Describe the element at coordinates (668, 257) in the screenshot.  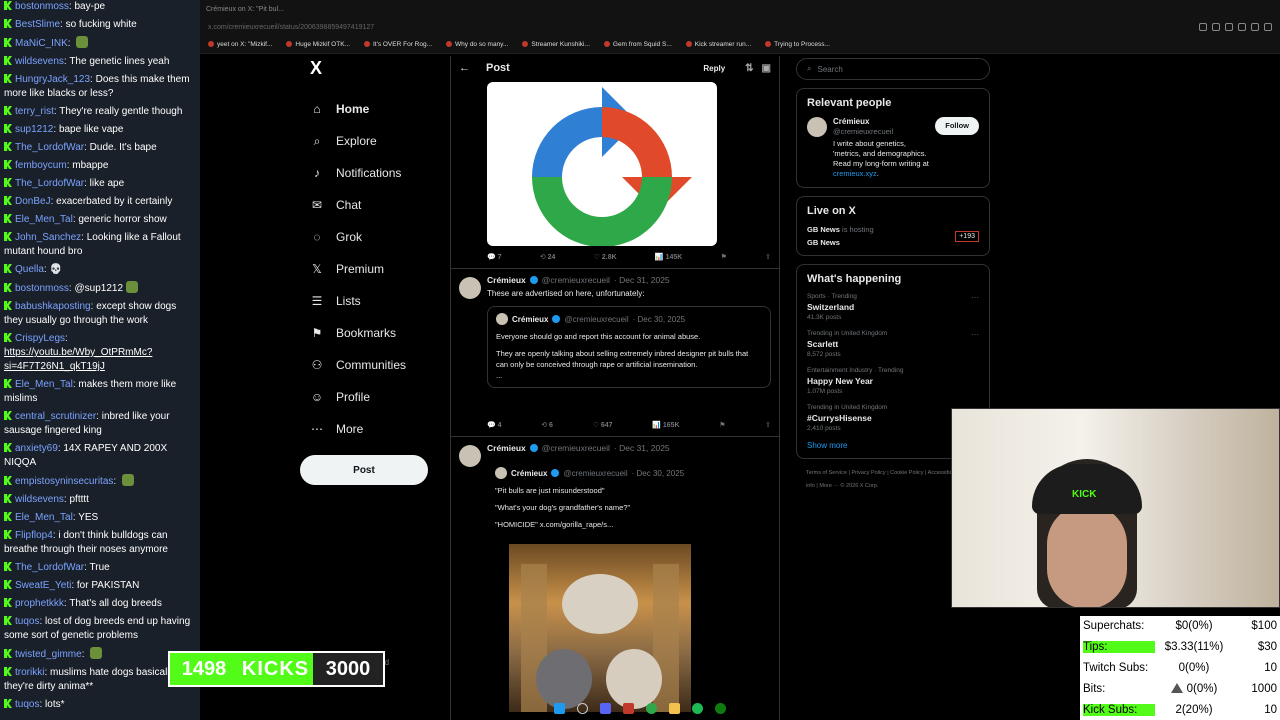
I see `view-count: 📊 145K` at that location.